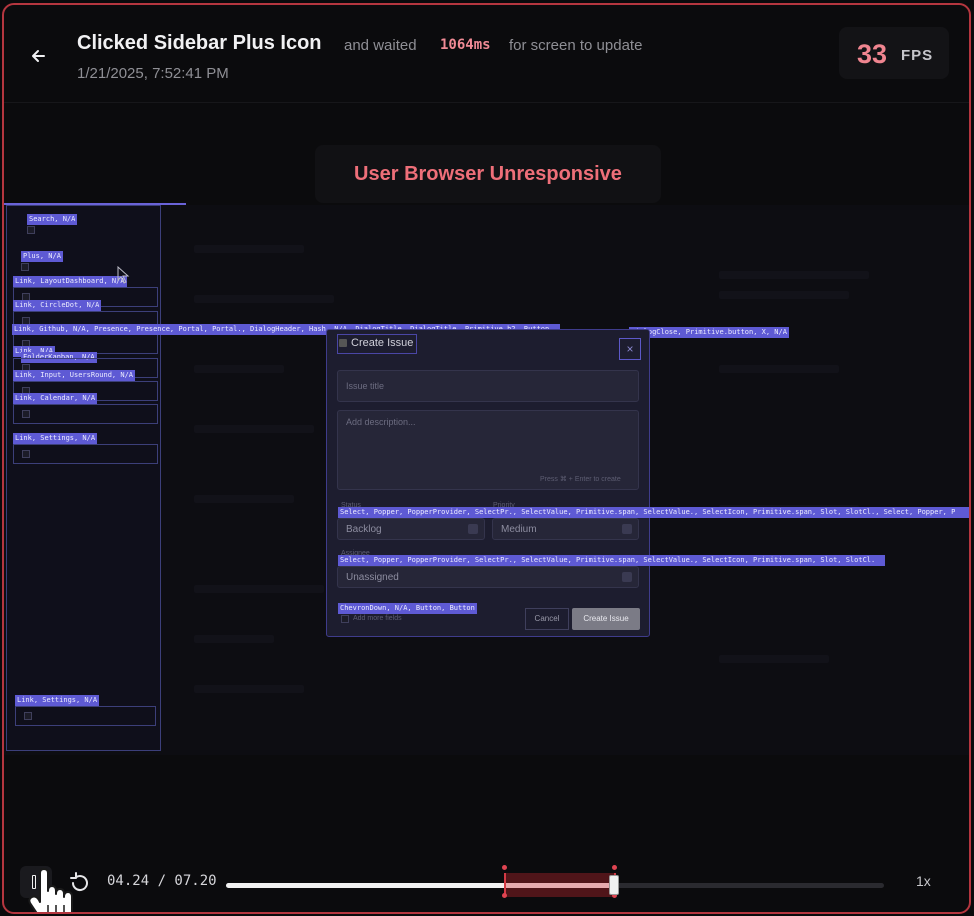 The image size is (974, 916). Describe the element at coordinates (606, 619) in the screenshot. I see `create-issue-button: Create Issue` at that location.